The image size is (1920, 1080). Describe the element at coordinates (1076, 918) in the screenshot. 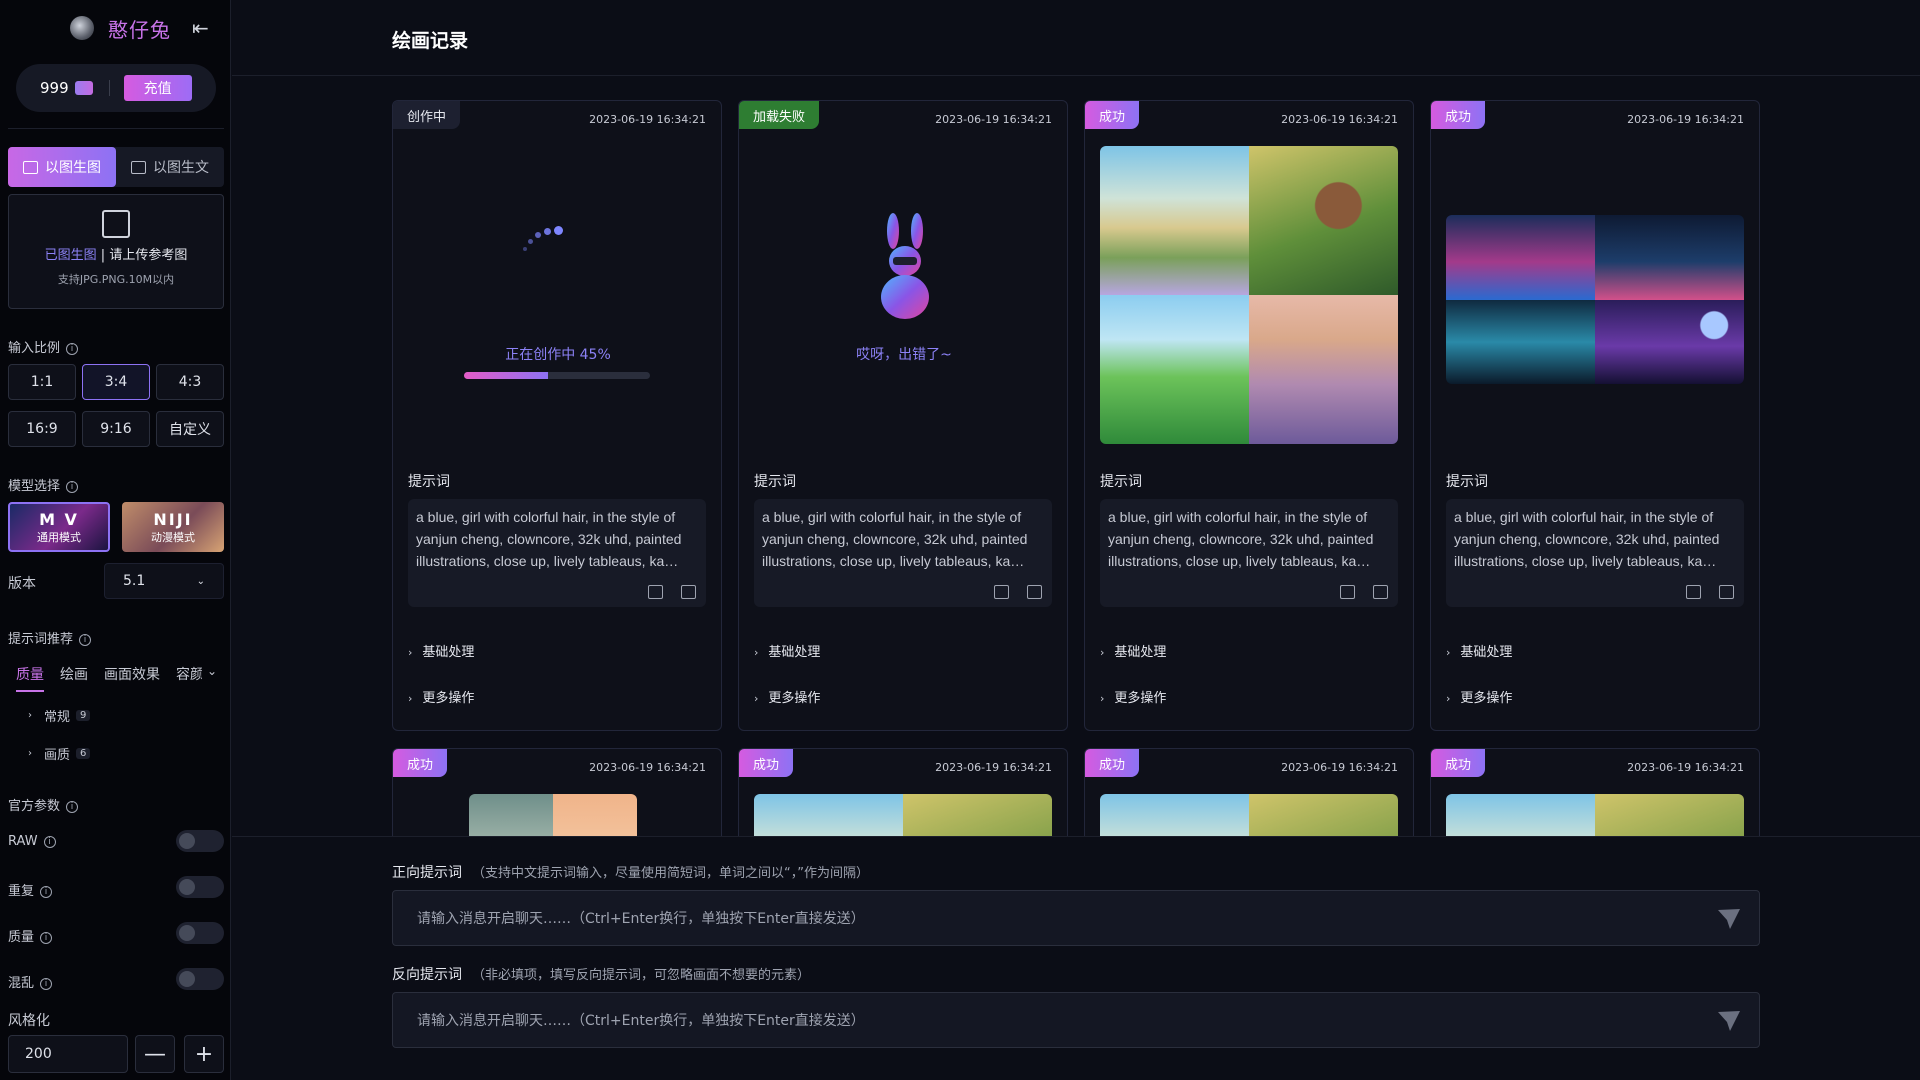

I see `positive-prompt-input: 请输入消息开启聊天……（Ctrl+Enter换行，单独按下Enter直接发送）` at that location.